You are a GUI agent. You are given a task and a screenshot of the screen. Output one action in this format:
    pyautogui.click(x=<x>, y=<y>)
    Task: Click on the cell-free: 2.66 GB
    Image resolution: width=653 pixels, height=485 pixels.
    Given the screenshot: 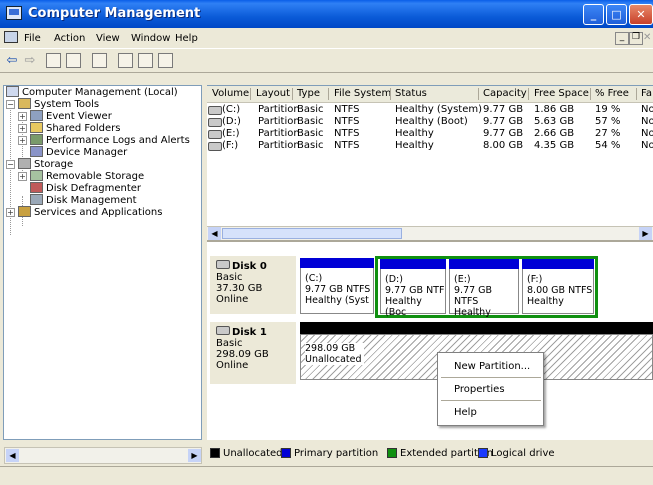 What is the action you would take?
    pyautogui.click(x=554, y=133)
    